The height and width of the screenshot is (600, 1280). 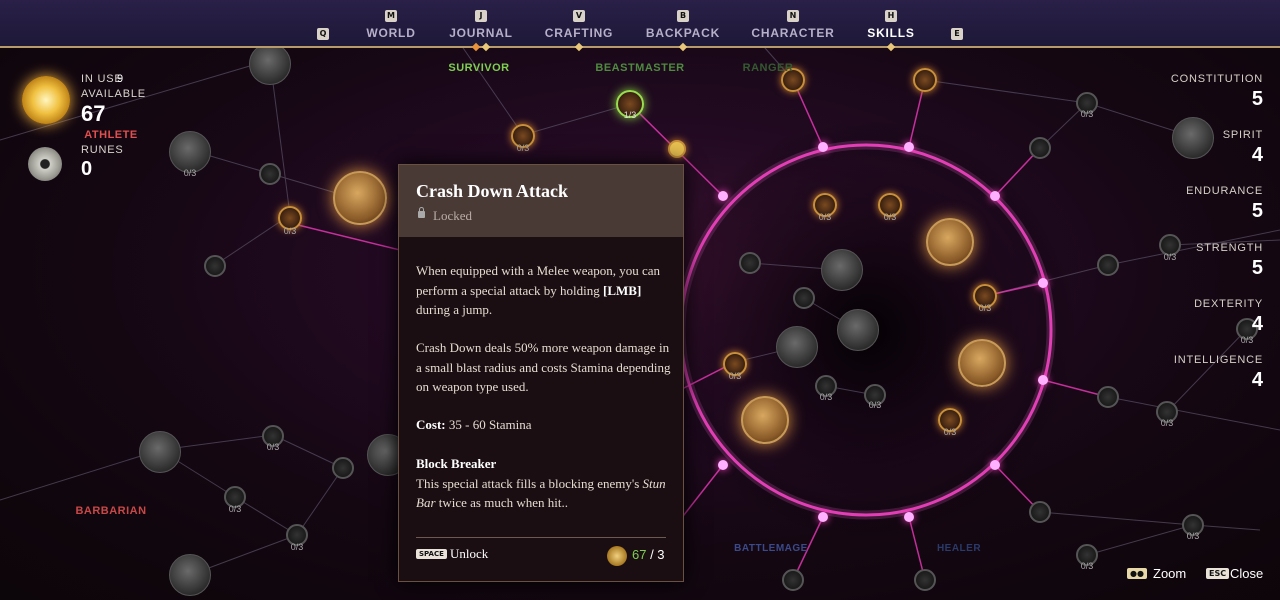 I want to click on skill-point-cost: 67 / 3, so click(x=648, y=554).